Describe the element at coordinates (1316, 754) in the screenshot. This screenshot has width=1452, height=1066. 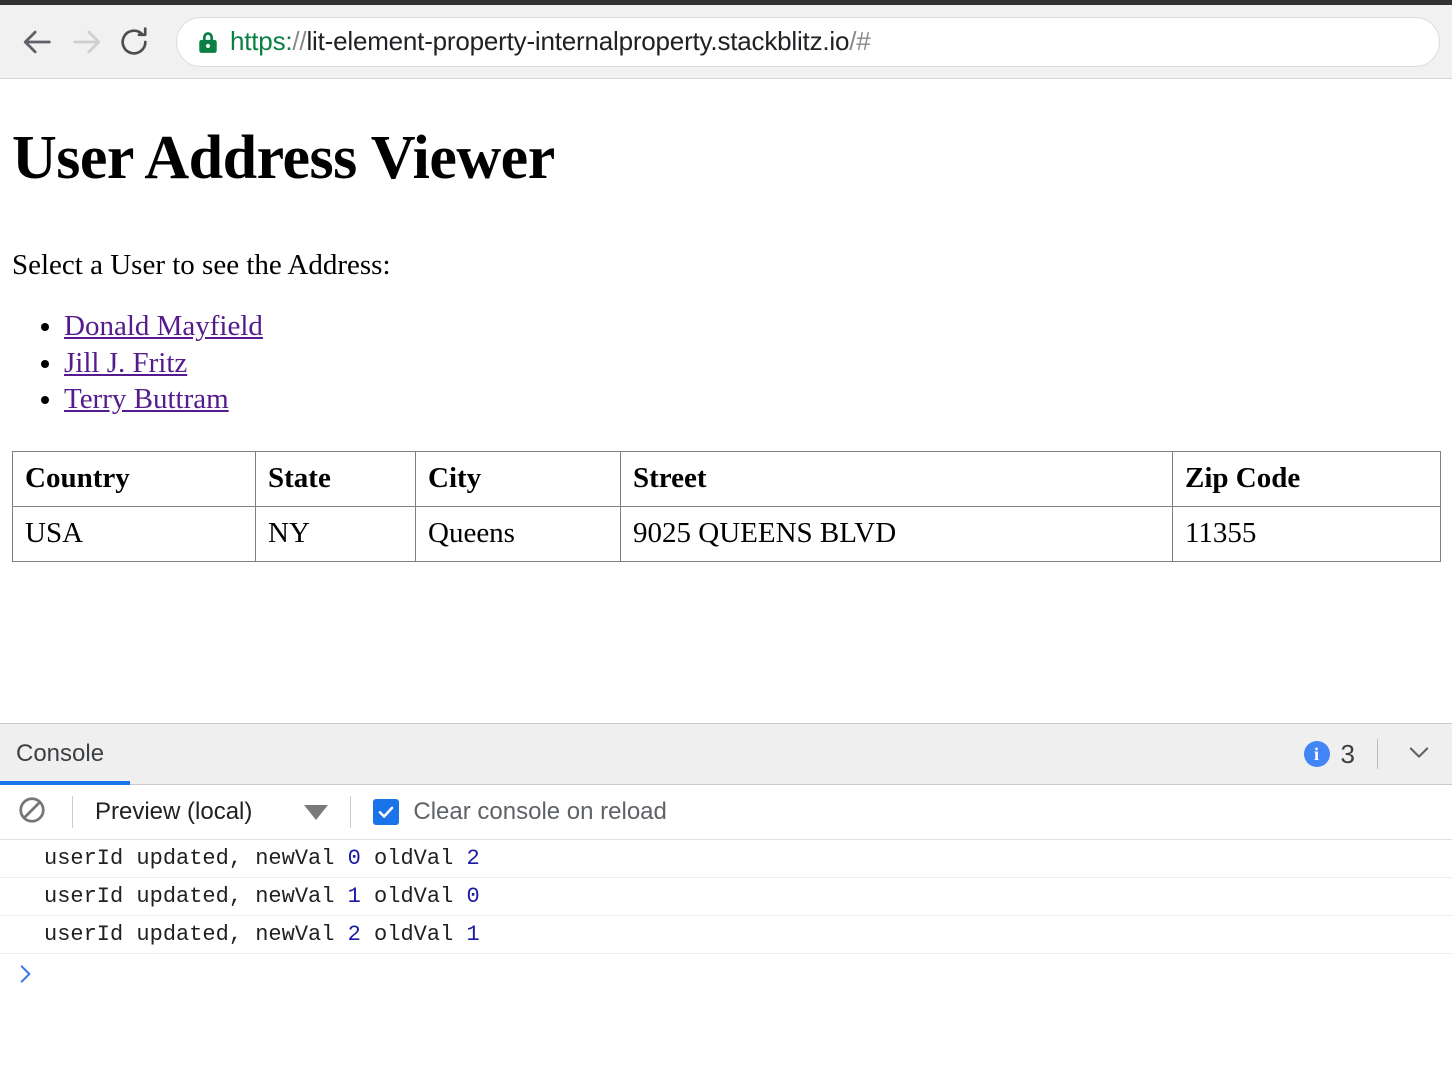
I see `info-badge-icon: i` at that location.